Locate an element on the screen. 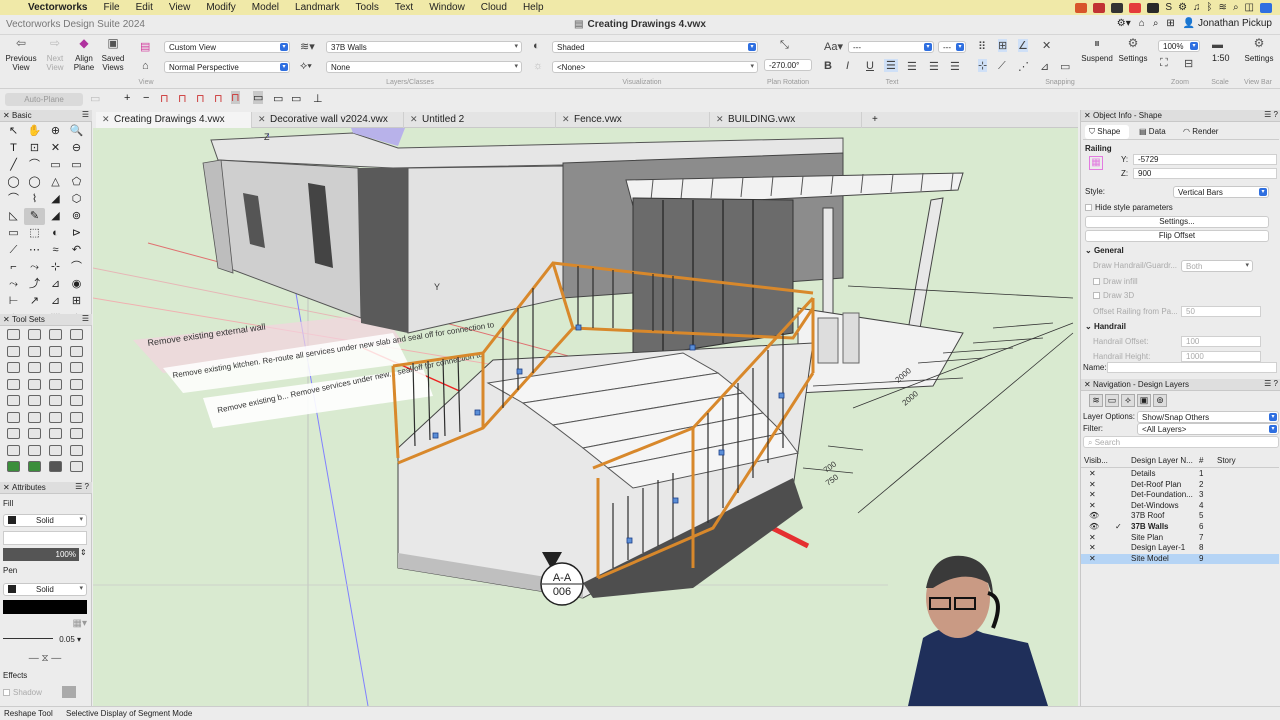 This screenshot has width=1280, height=720. classes-icon: ⟡ is located at coordinates (1128, 400).